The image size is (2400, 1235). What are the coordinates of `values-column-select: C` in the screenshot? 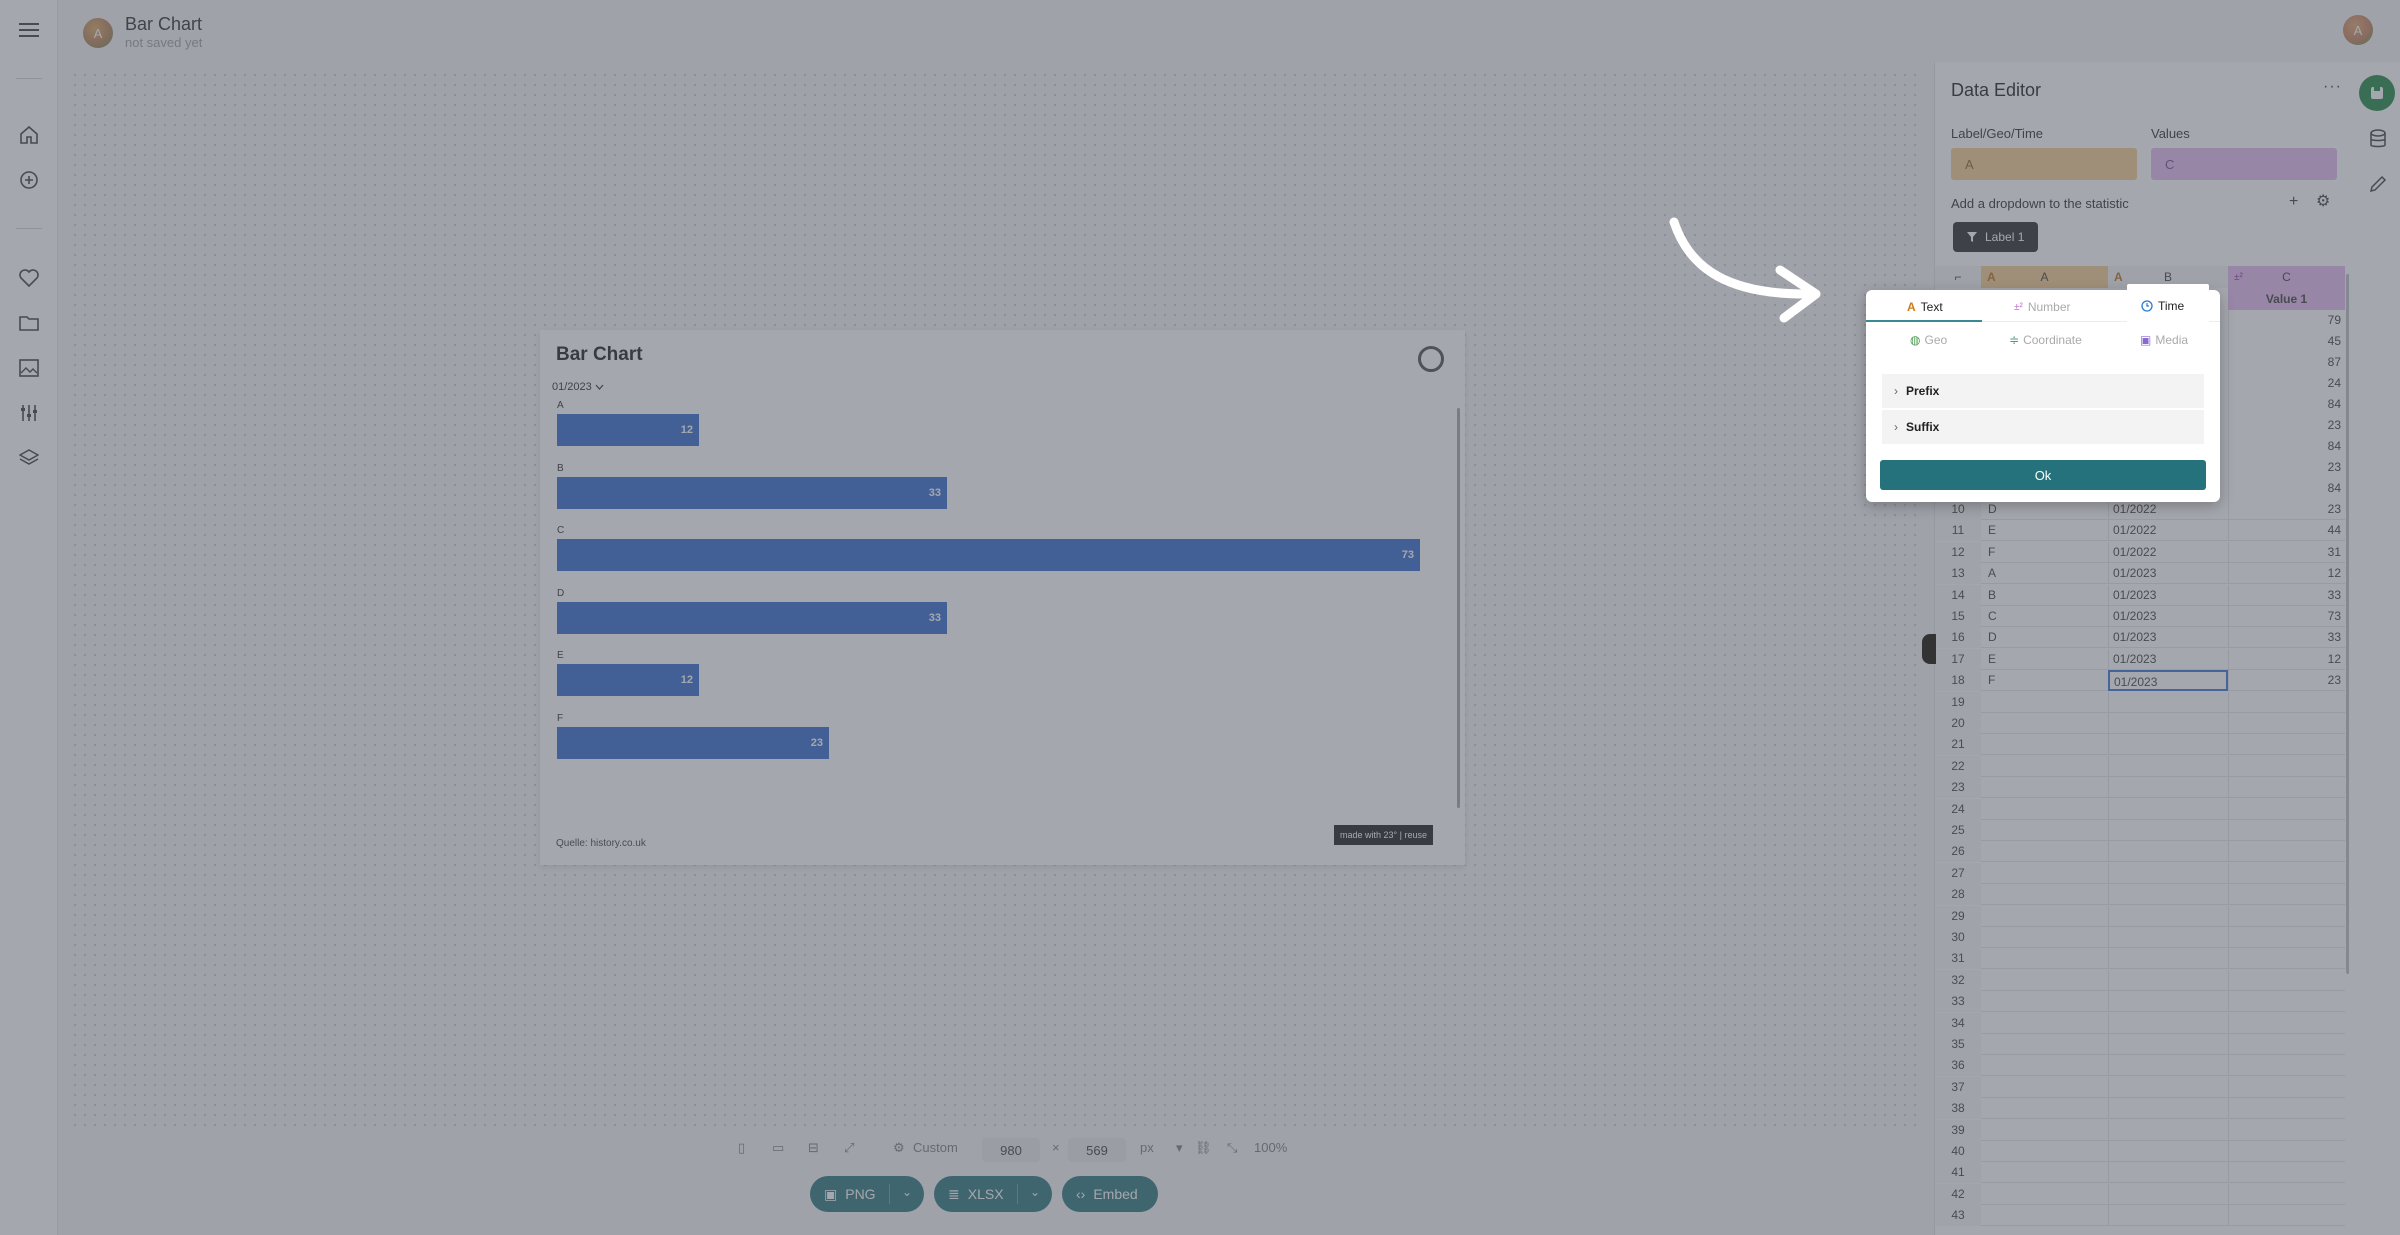 It's located at (2244, 164).